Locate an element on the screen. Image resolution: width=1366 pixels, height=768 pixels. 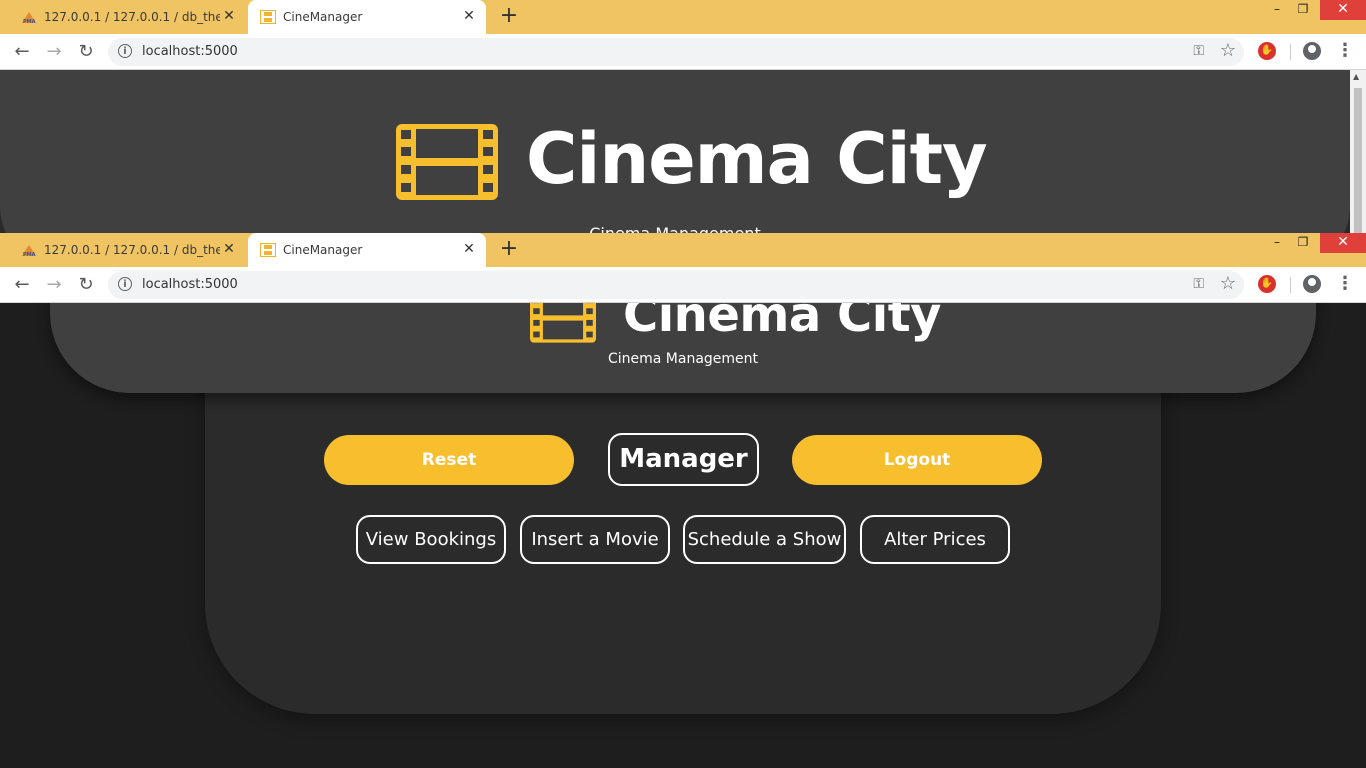
manager-role-button: Manager is located at coordinates (683, 459).